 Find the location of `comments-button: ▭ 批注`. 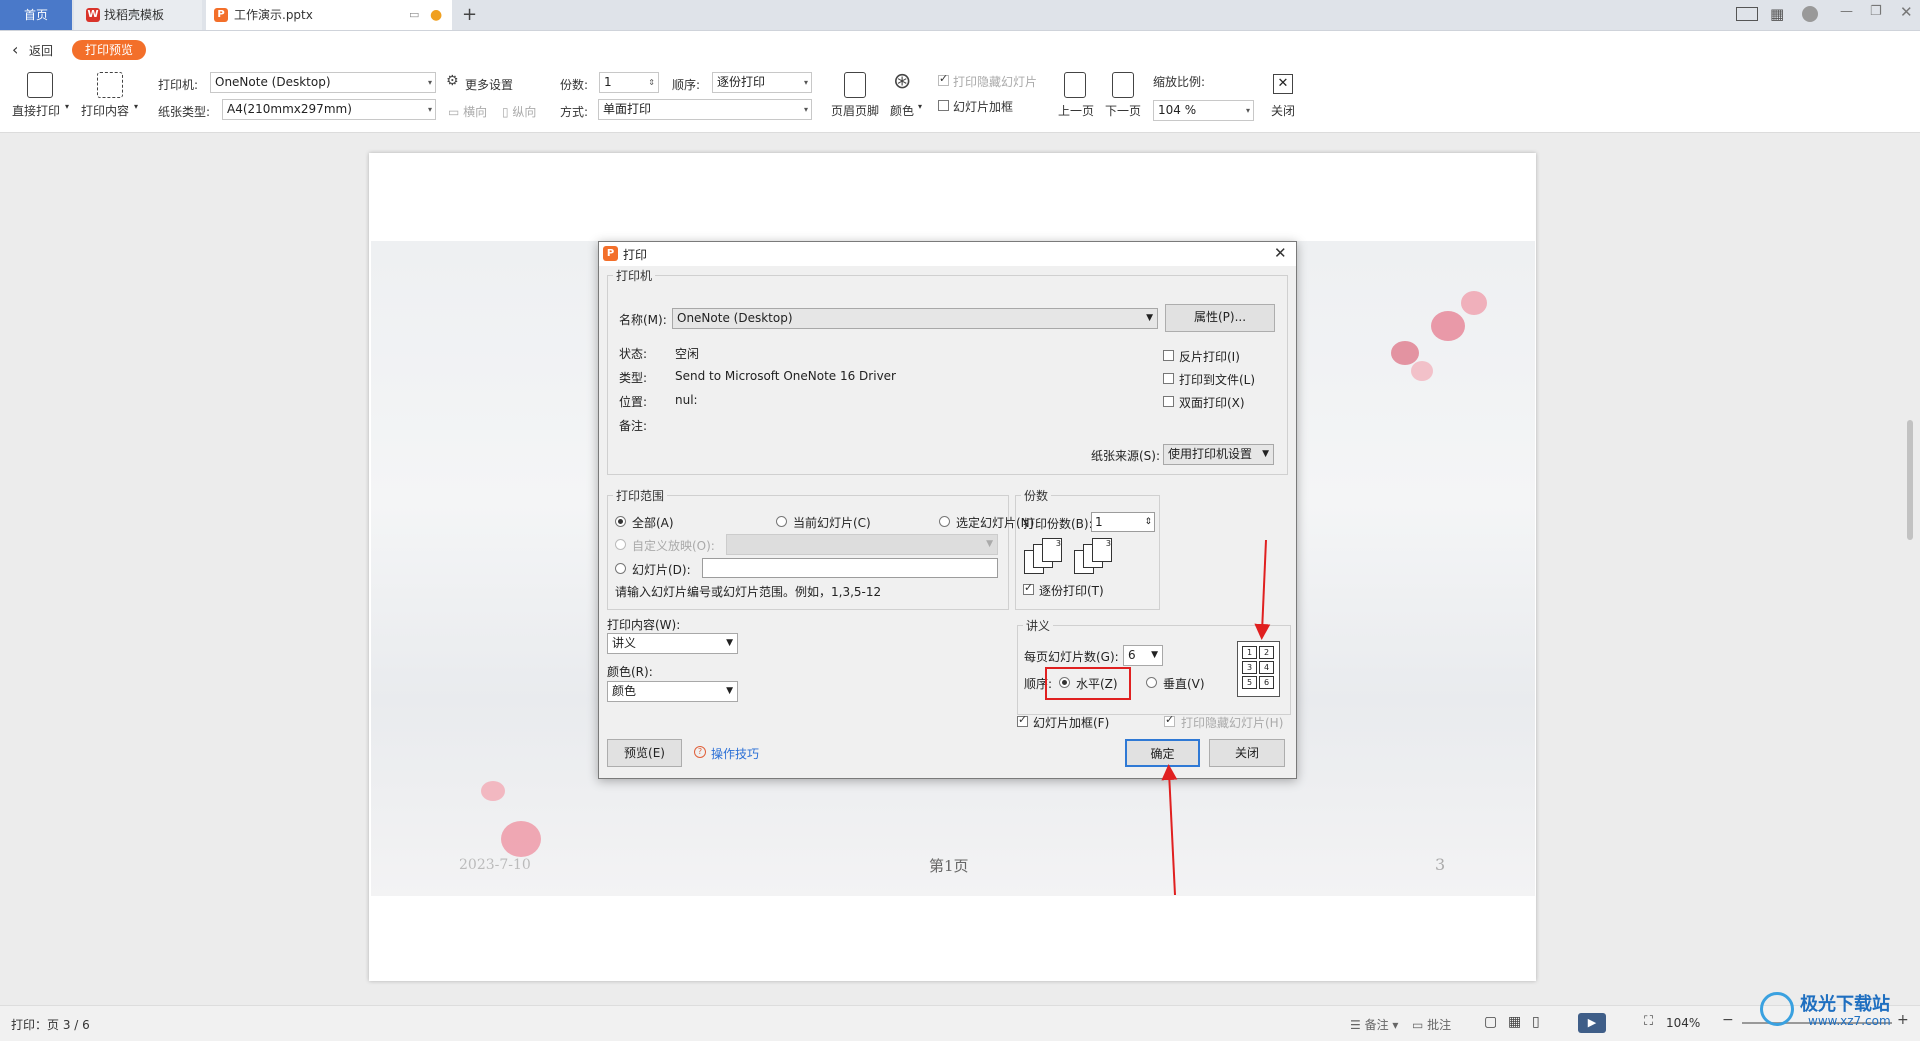

comments-button: ▭ 批注 is located at coordinates (1431, 1024).